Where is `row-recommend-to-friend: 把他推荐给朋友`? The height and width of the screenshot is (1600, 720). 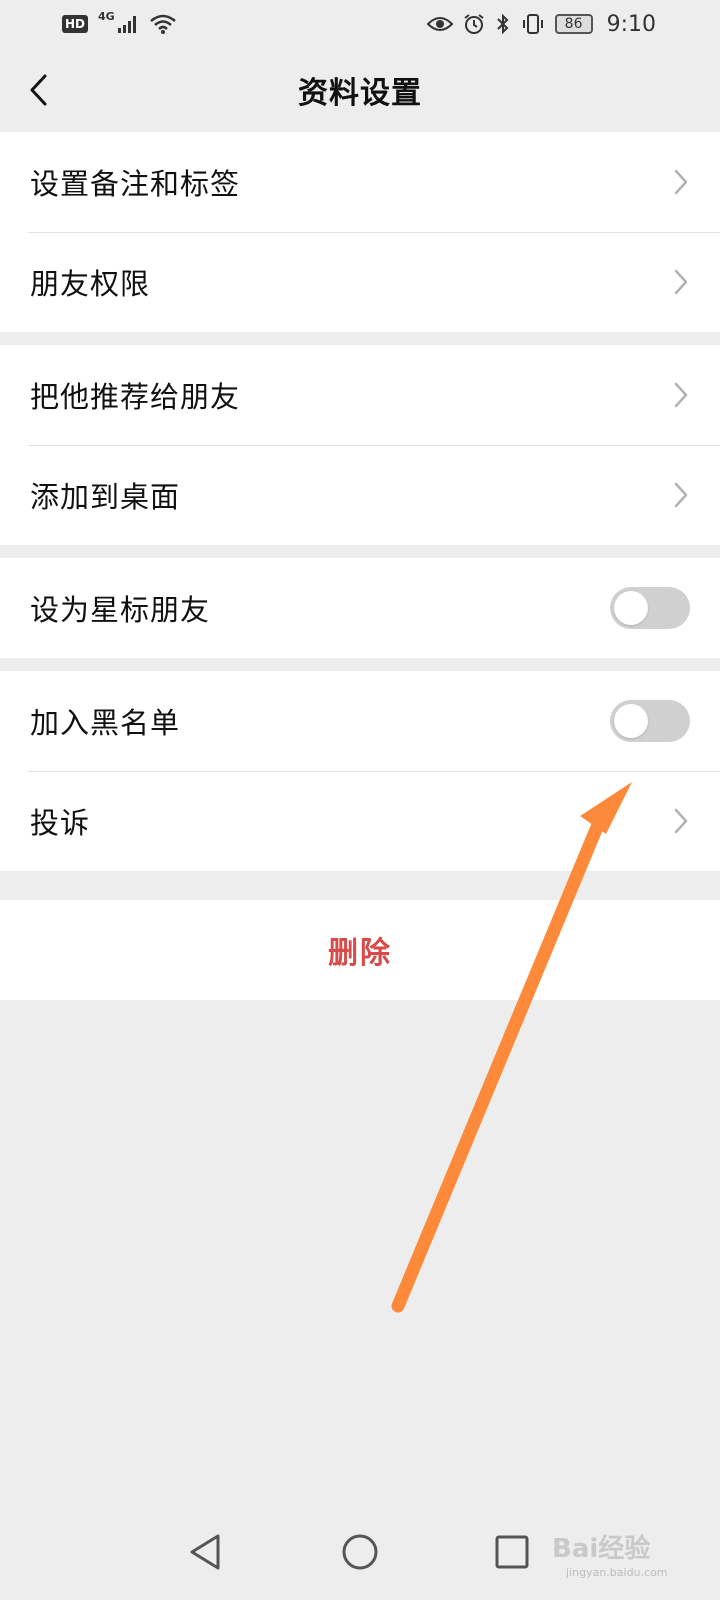
row-recommend-to-friend: 把他推荐给朋友 is located at coordinates (360, 395).